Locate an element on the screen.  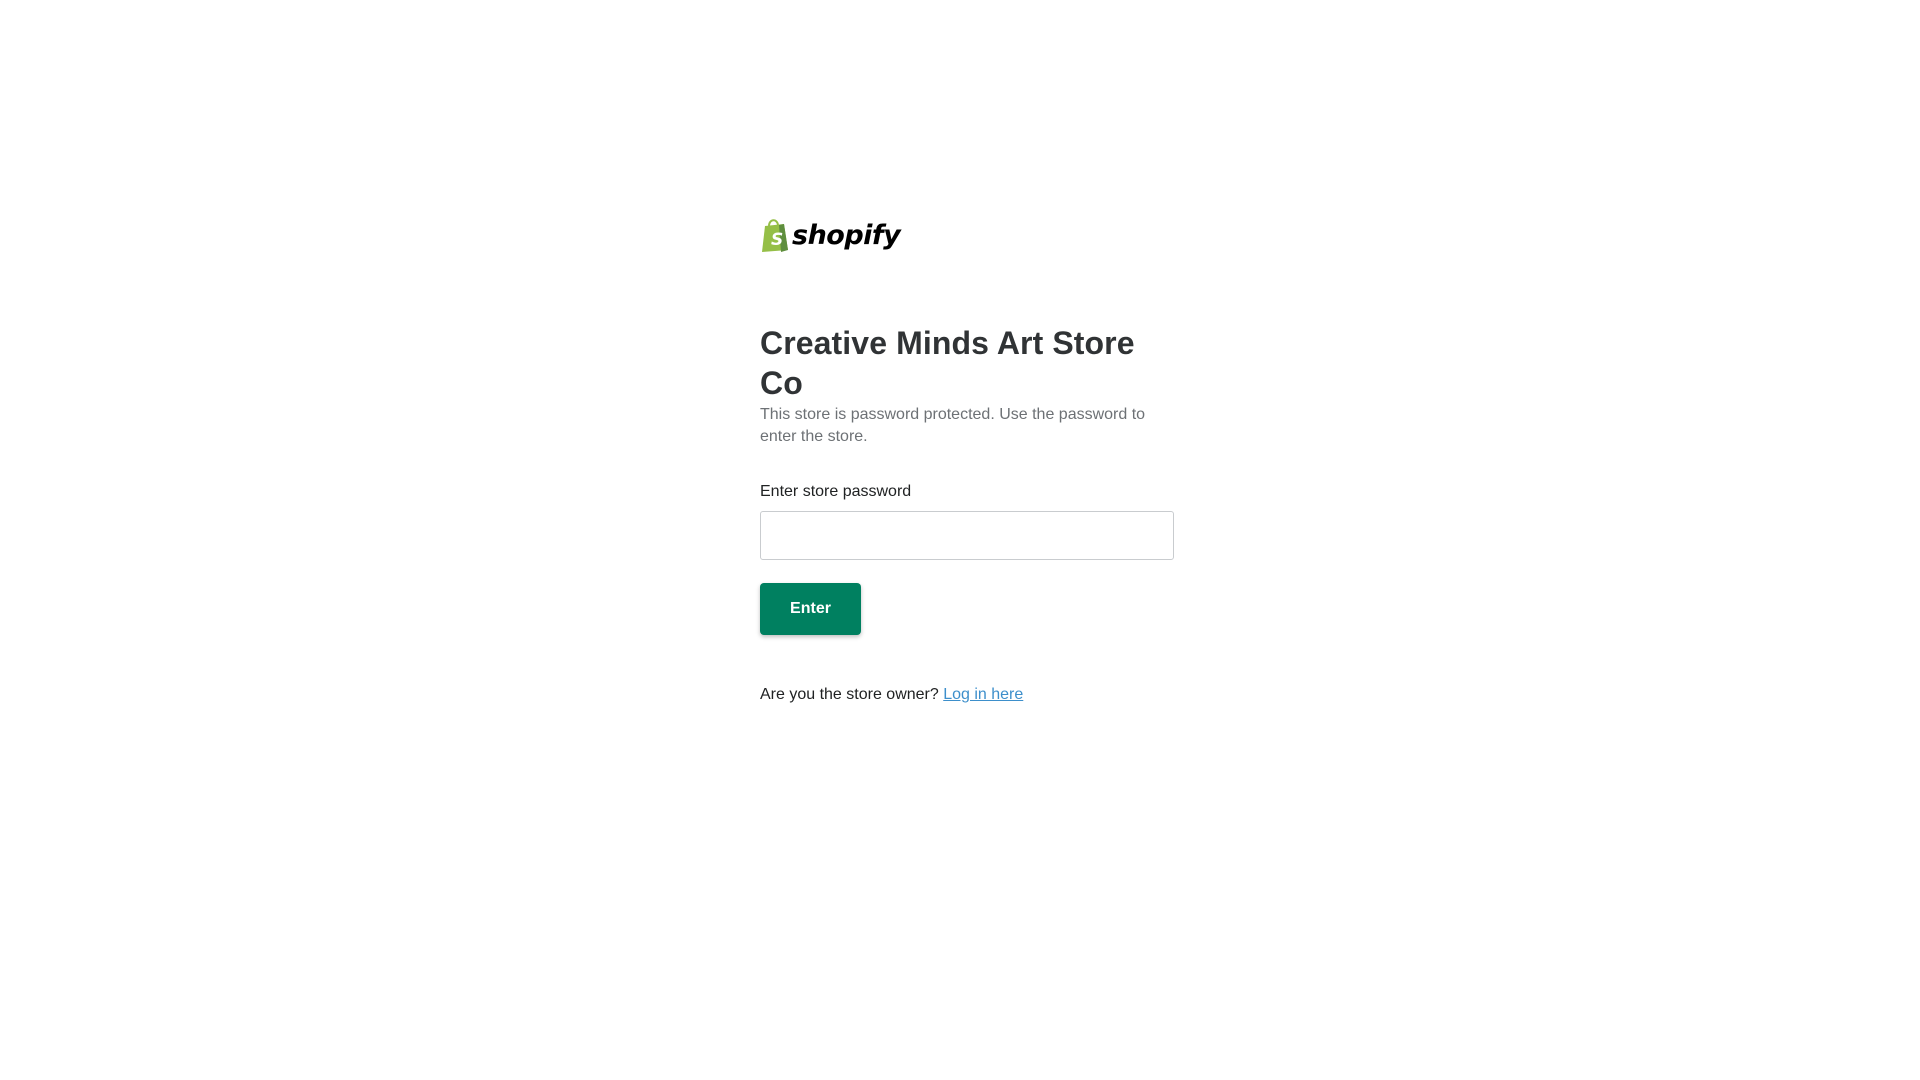
owner-prompt: Are you the store owner? is located at coordinates (849, 694).